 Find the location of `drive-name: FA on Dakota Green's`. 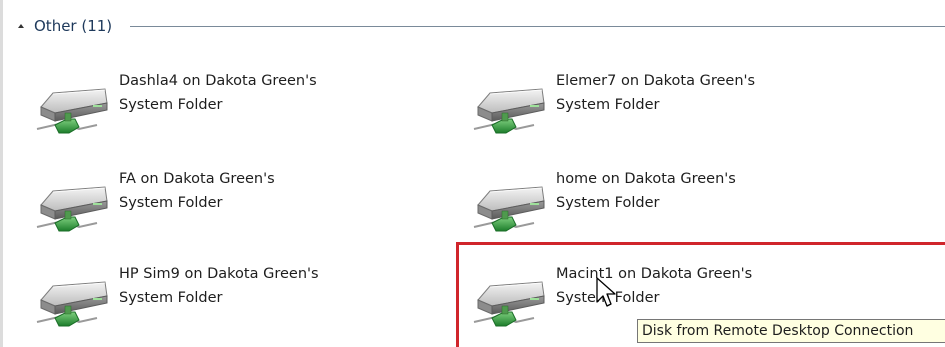

drive-name: FA on Dakota Green's is located at coordinates (197, 179).